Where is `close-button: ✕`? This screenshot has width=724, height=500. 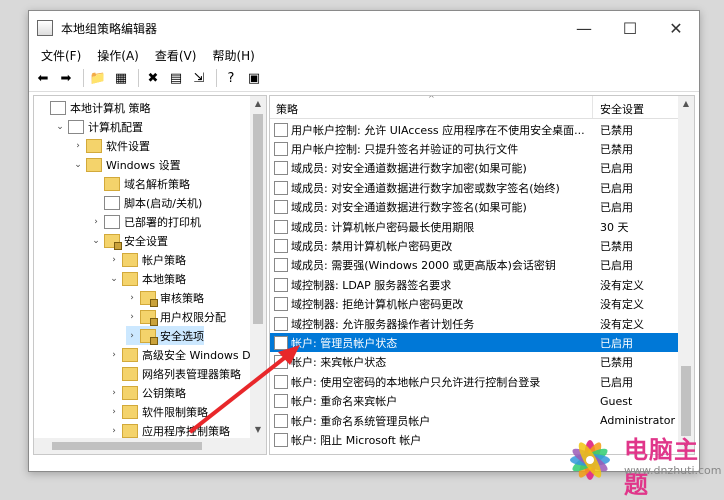
close-button: ✕ is located at coordinates (676, 28).